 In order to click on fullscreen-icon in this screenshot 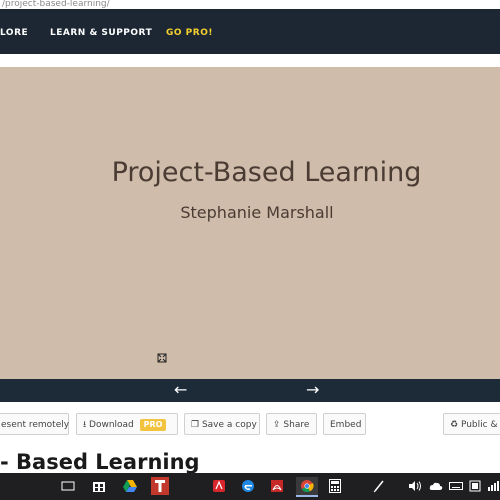, I will do `click(162, 358)`.